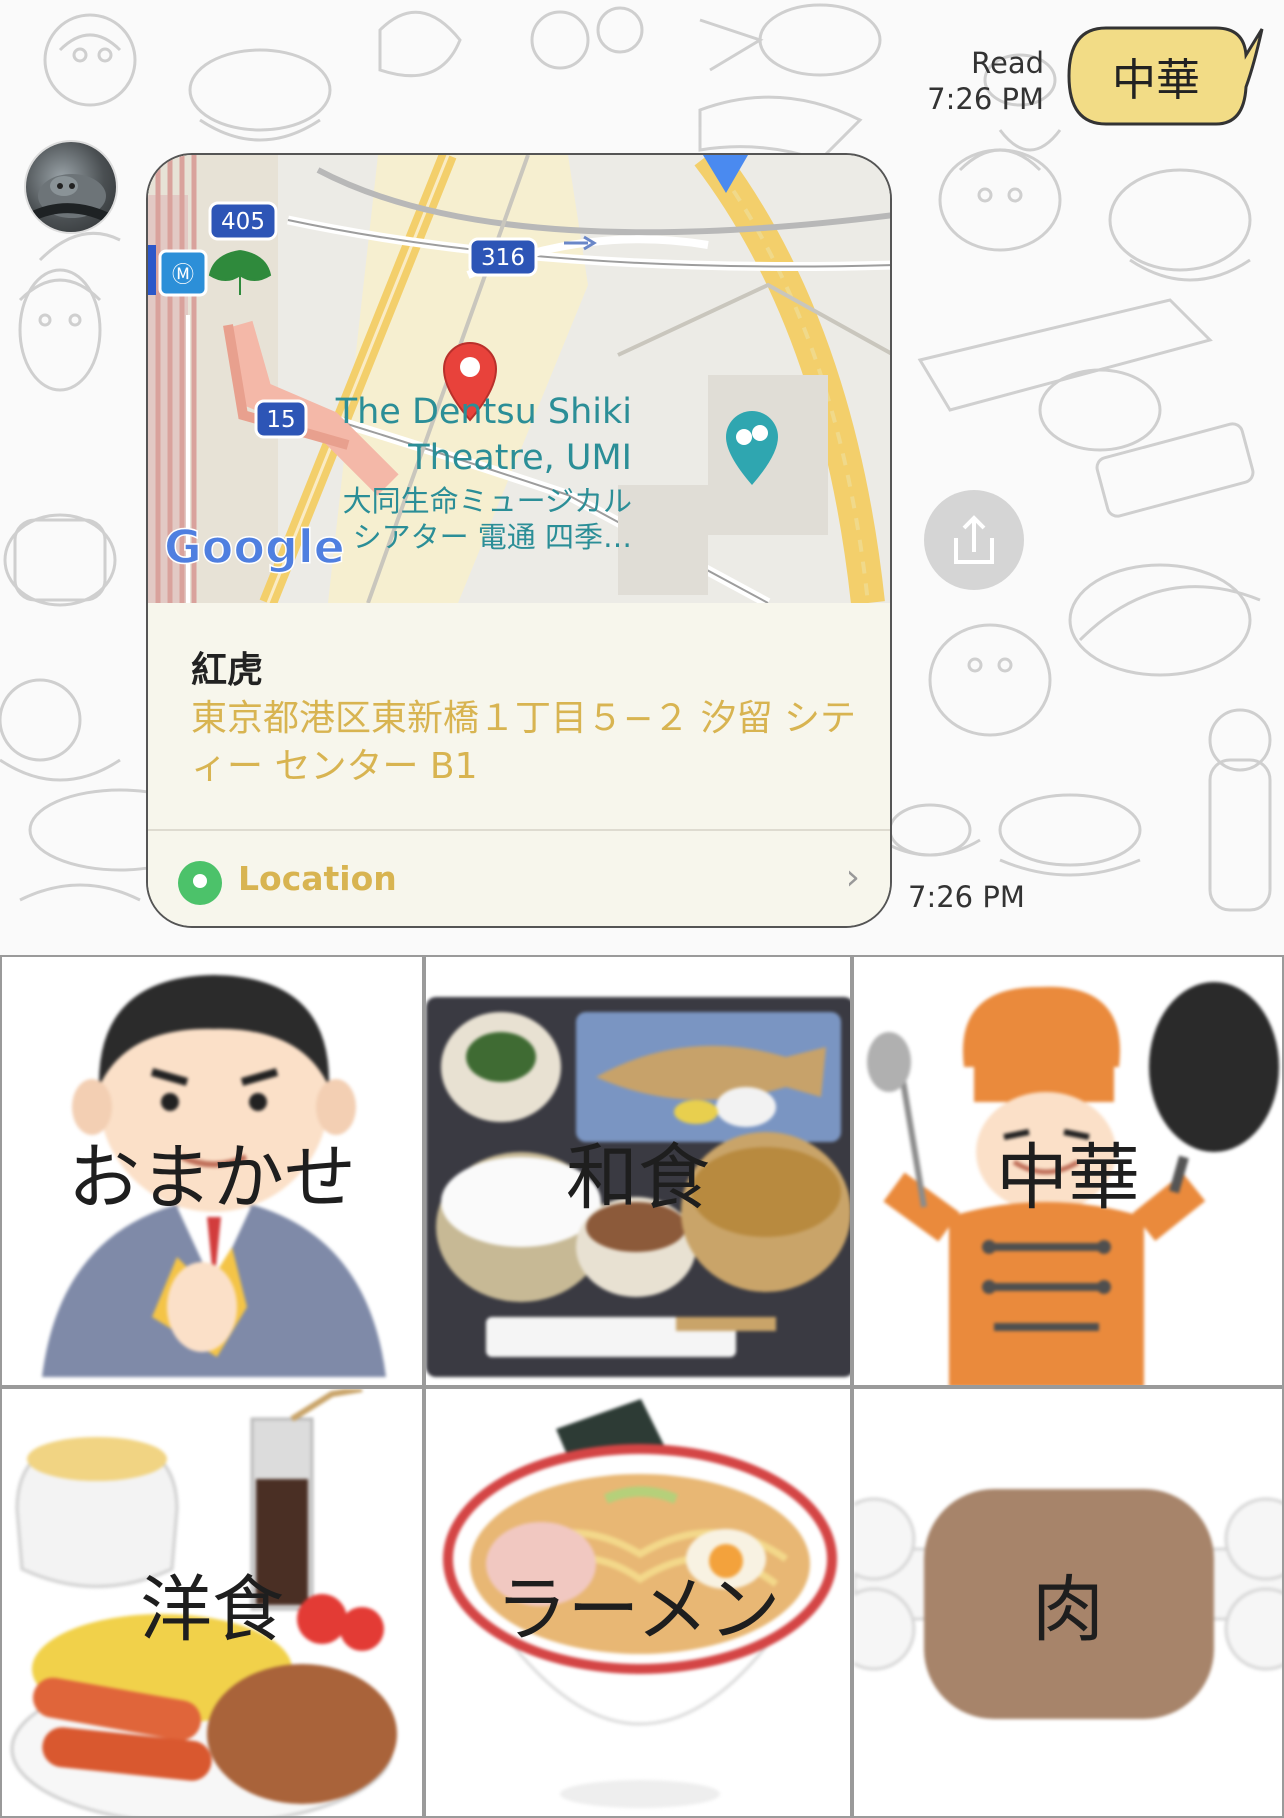 This screenshot has width=1284, height=1818. What do you see at coordinates (200, 883) in the screenshot?
I see `location-pin-icon` at bounding box center [200, 883].